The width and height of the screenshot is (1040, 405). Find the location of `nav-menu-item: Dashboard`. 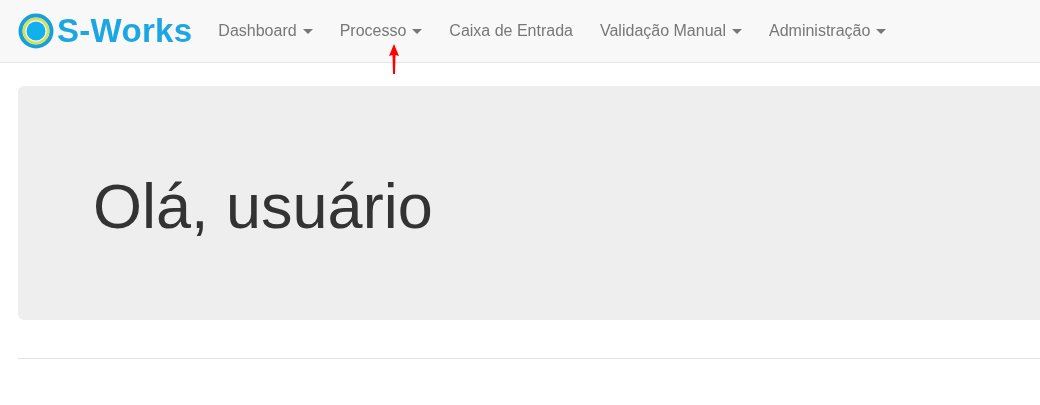

nav-menu-item: Dashboard is located at coordinates (266, 31).